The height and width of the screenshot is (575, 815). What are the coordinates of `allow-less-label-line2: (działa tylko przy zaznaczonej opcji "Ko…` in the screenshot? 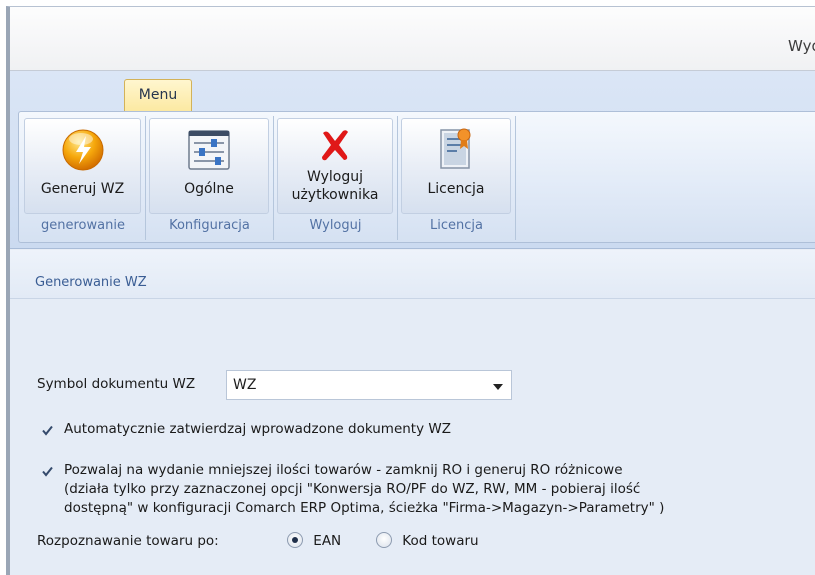 It's located at (352, 489).